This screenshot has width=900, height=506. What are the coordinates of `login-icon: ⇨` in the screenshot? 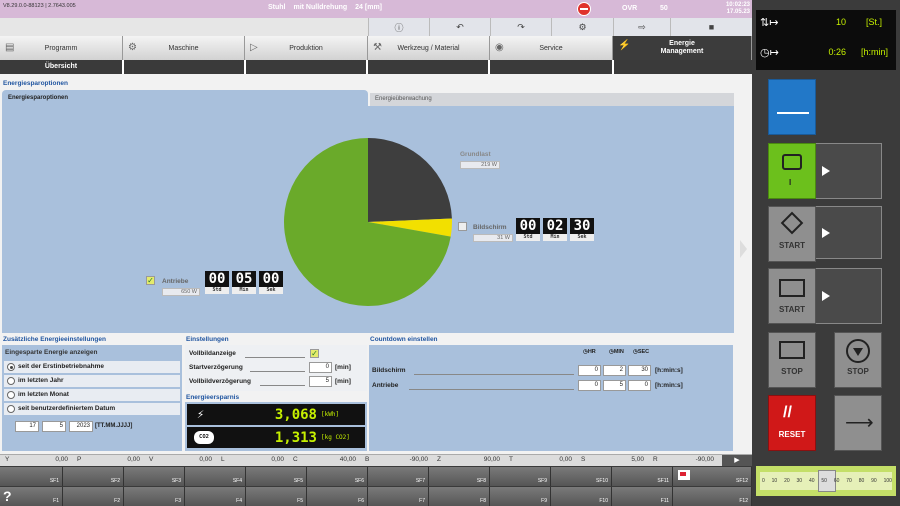 It's located at (641, 27).